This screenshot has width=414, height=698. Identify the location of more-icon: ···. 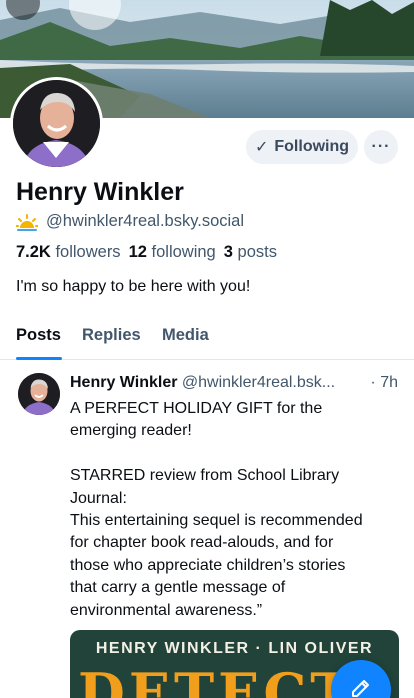
(381, 146).